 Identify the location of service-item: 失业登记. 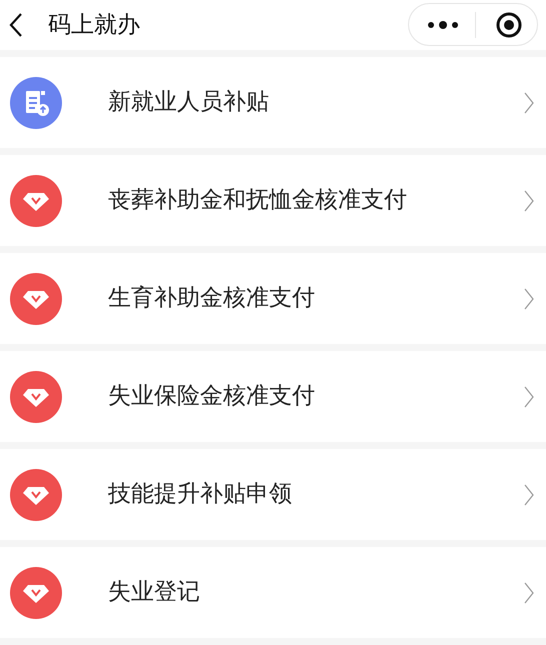
(273, 592).